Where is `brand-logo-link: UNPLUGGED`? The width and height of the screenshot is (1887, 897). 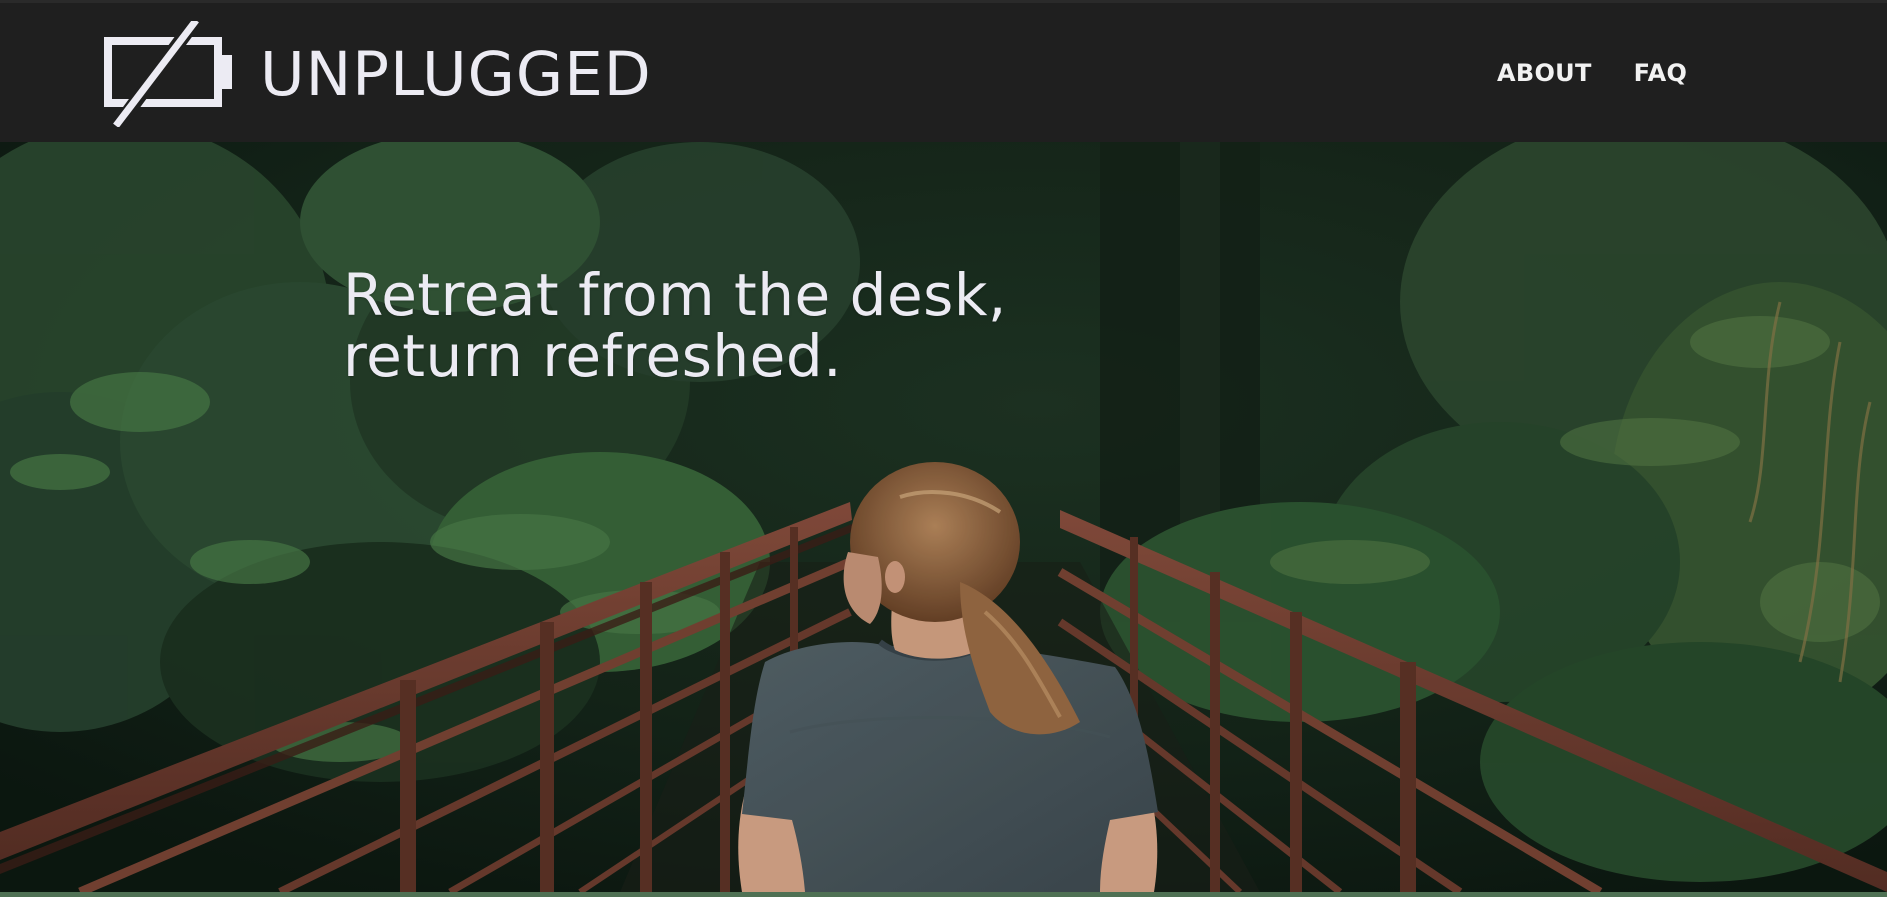
brand-logo-link: UNPLUGGED is located at coordinates (378, 74).